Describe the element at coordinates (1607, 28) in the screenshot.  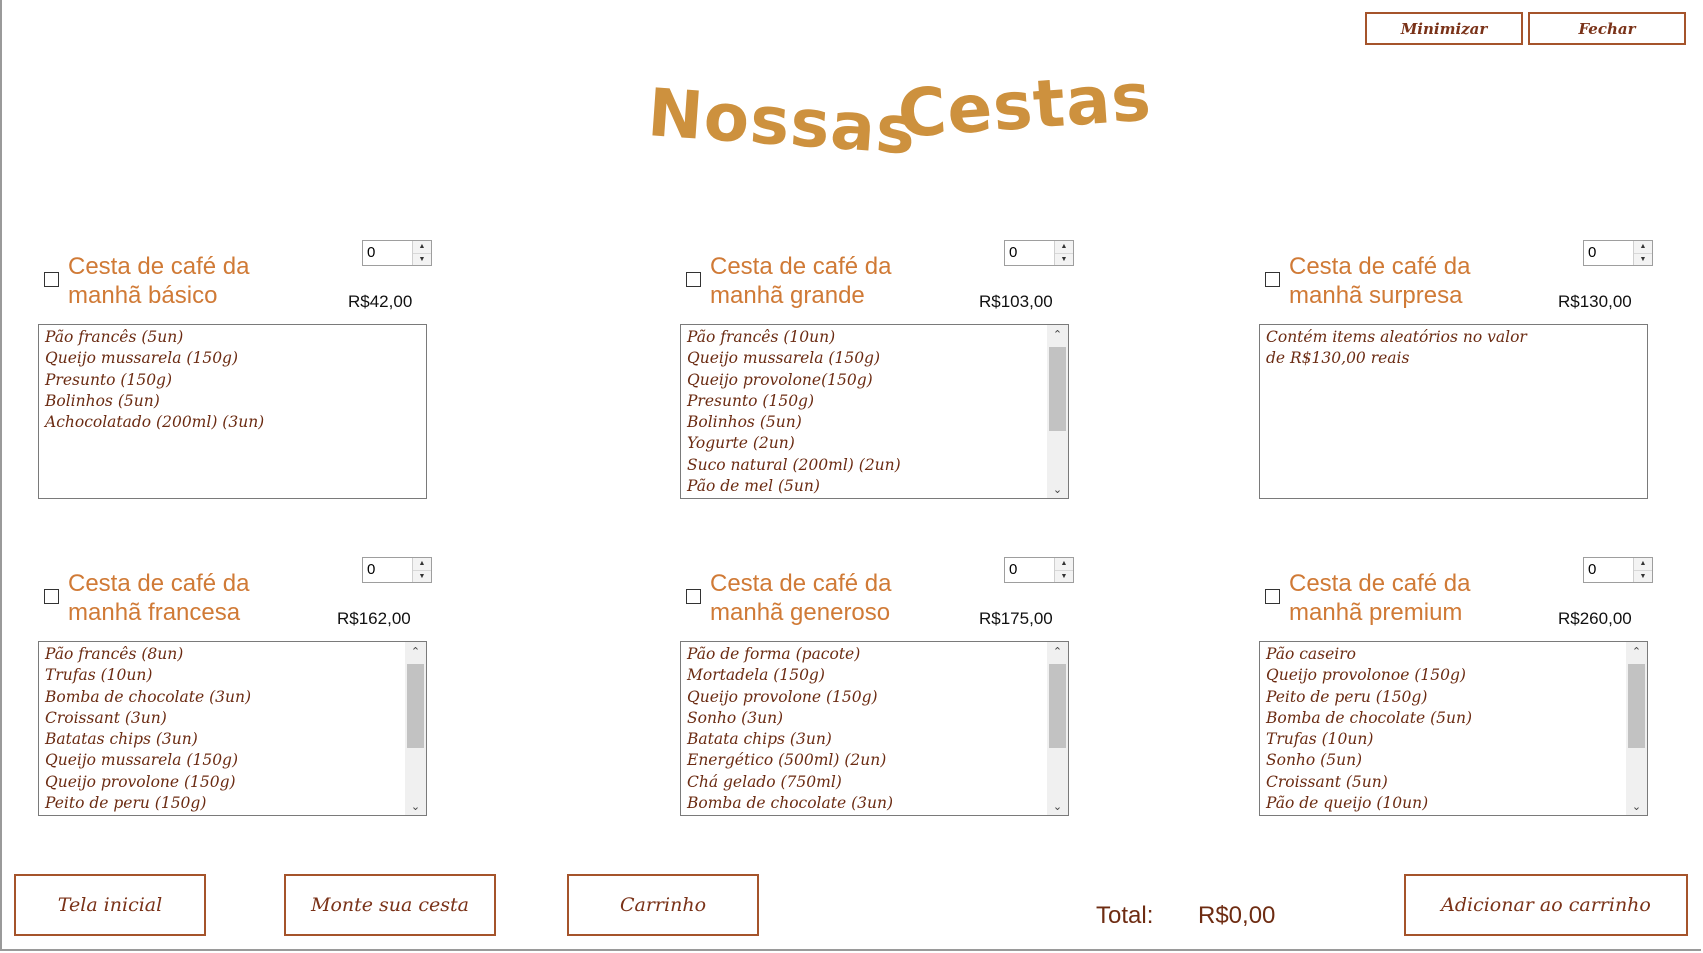
I see `close-button: Fechar` at that location.